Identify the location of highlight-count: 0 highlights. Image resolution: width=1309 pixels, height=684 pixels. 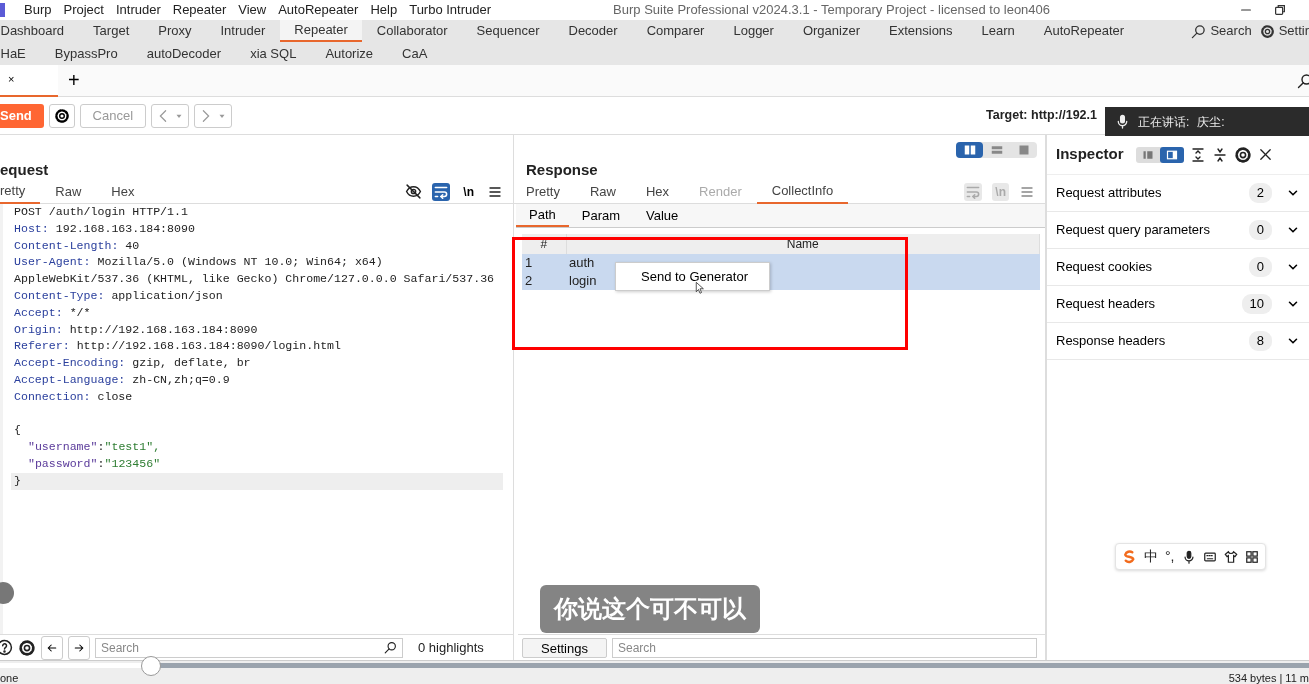
(451, 647).